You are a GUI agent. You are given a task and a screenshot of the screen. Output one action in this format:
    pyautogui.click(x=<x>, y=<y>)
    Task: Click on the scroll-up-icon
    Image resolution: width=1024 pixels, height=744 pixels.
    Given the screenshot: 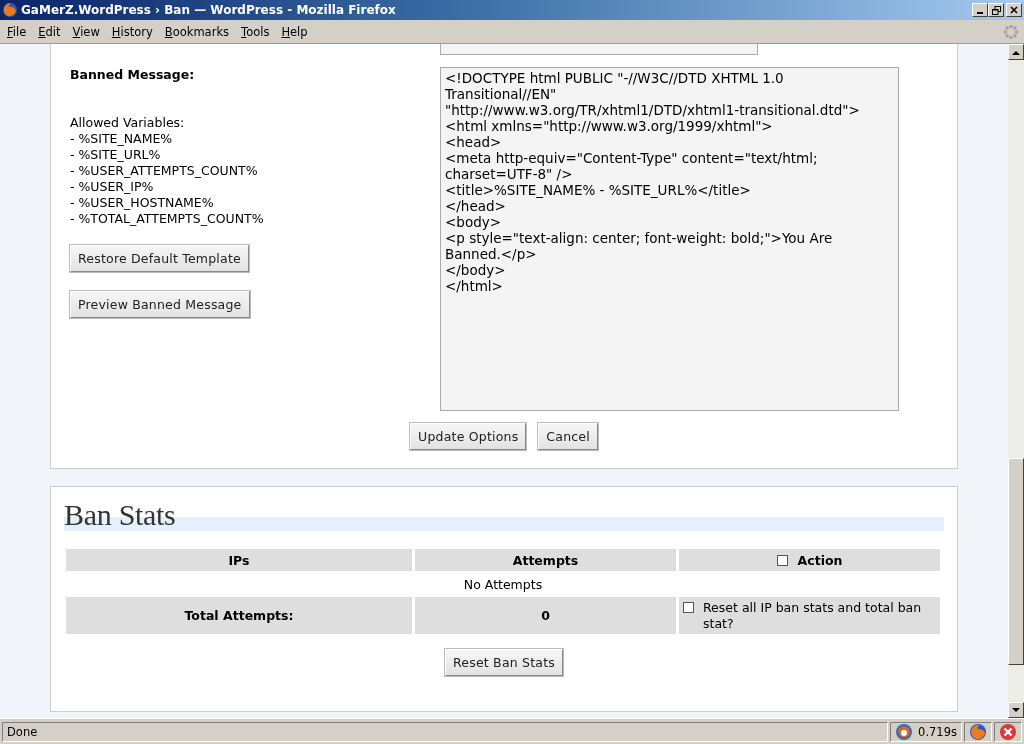 What is the action you would take?
    pyautogui.click(x=1016, y=52)
    